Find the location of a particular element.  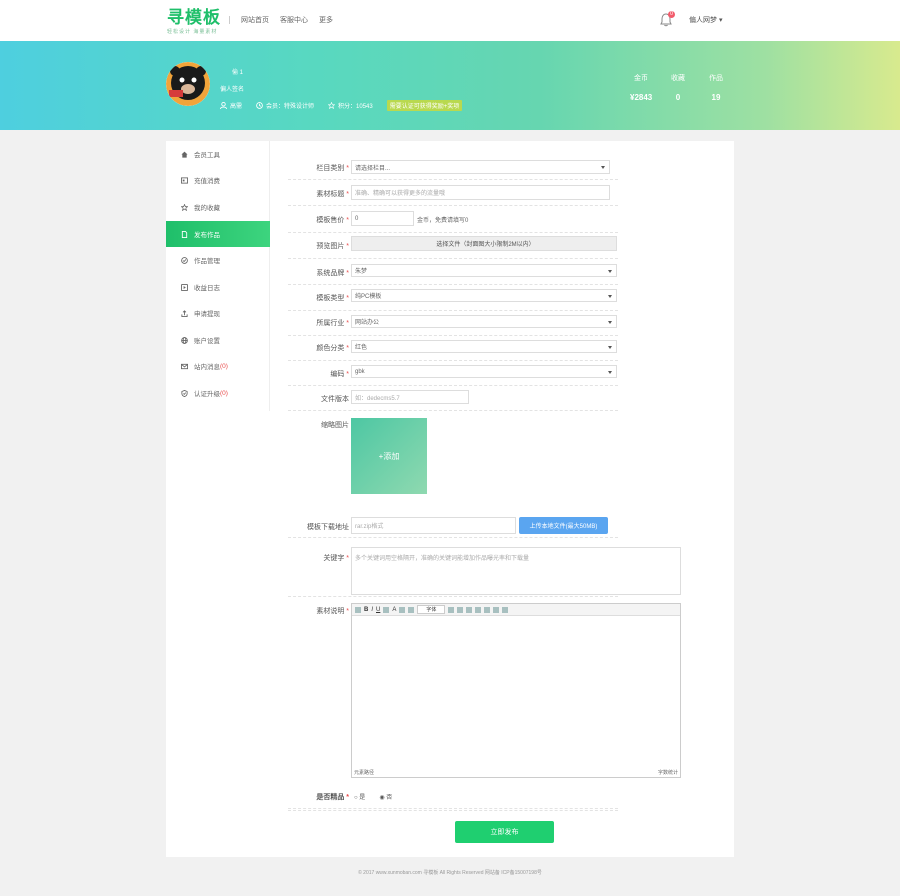

sidebar-item-label: 我的收藏 is located at coordinates (207, 208).